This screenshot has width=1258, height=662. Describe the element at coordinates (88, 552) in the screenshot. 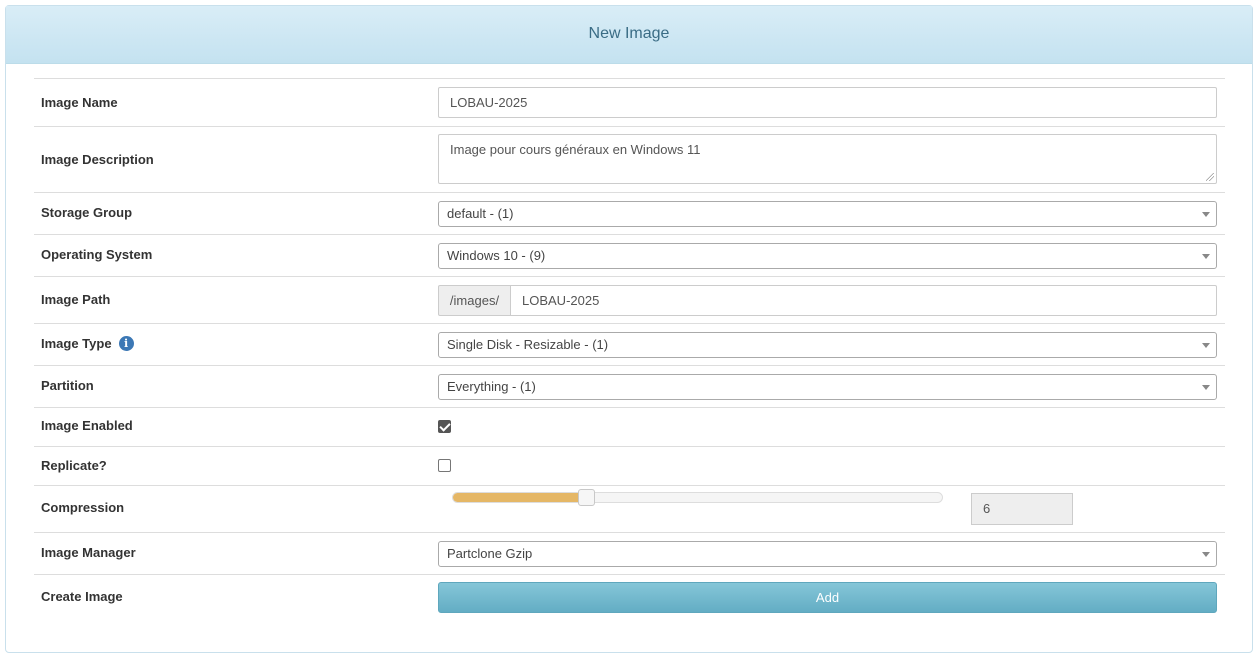

I see `image-manager-label: Image Manager` at that location.